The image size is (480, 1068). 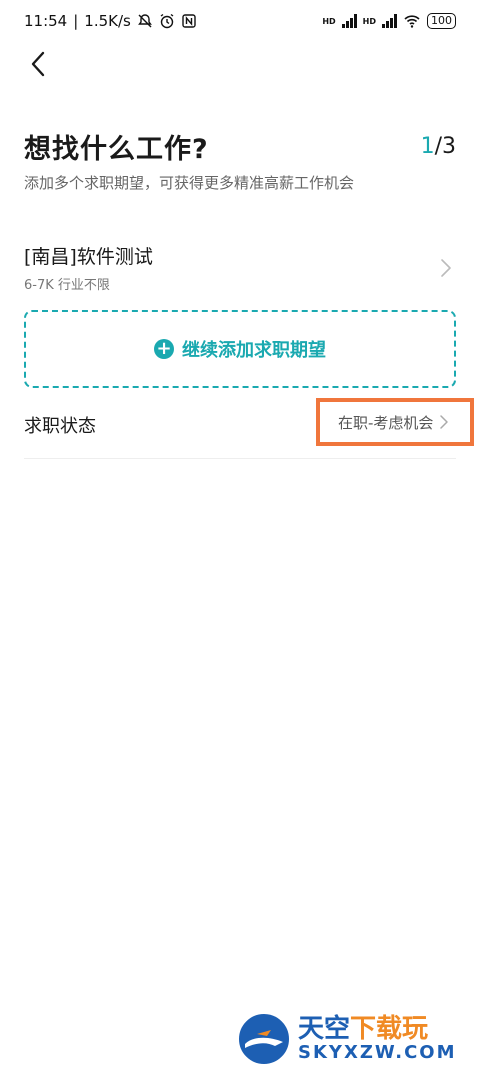 I want to click on job-status-value-highlight: 在职-考虑机会, so click(x=395, y=422).